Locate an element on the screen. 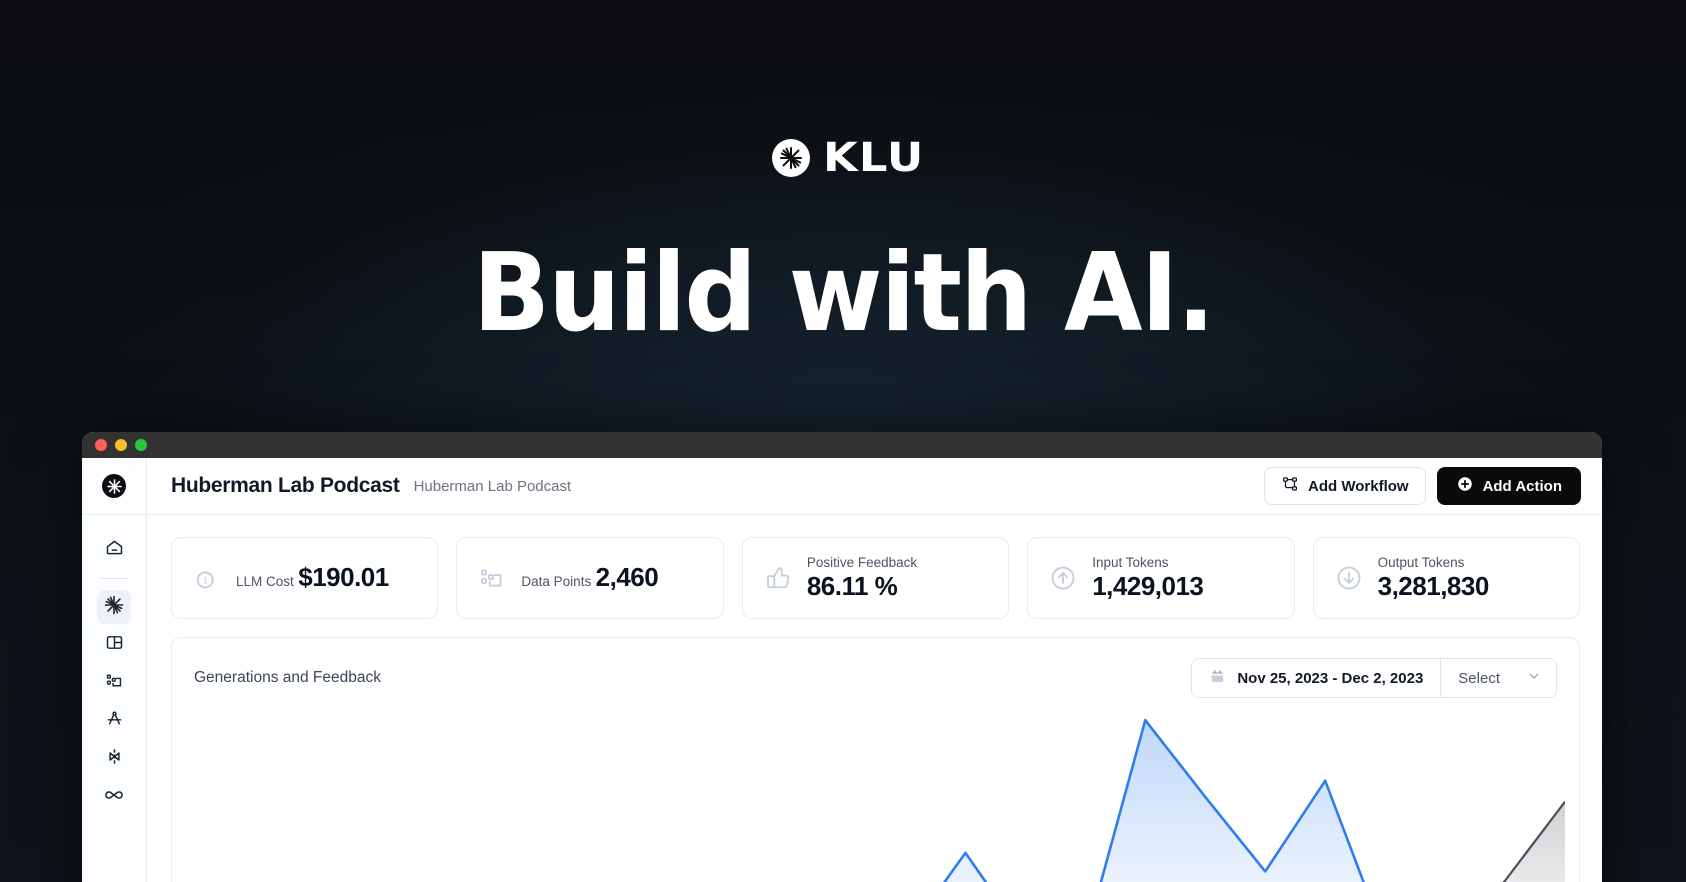  workflow-nodes-icon is located at coordinates (1290, 486).